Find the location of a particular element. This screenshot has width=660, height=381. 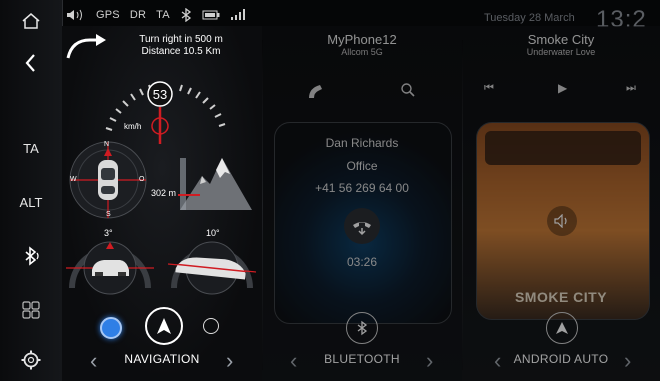

compass-south-label: S is located at coordinates (108, 214).